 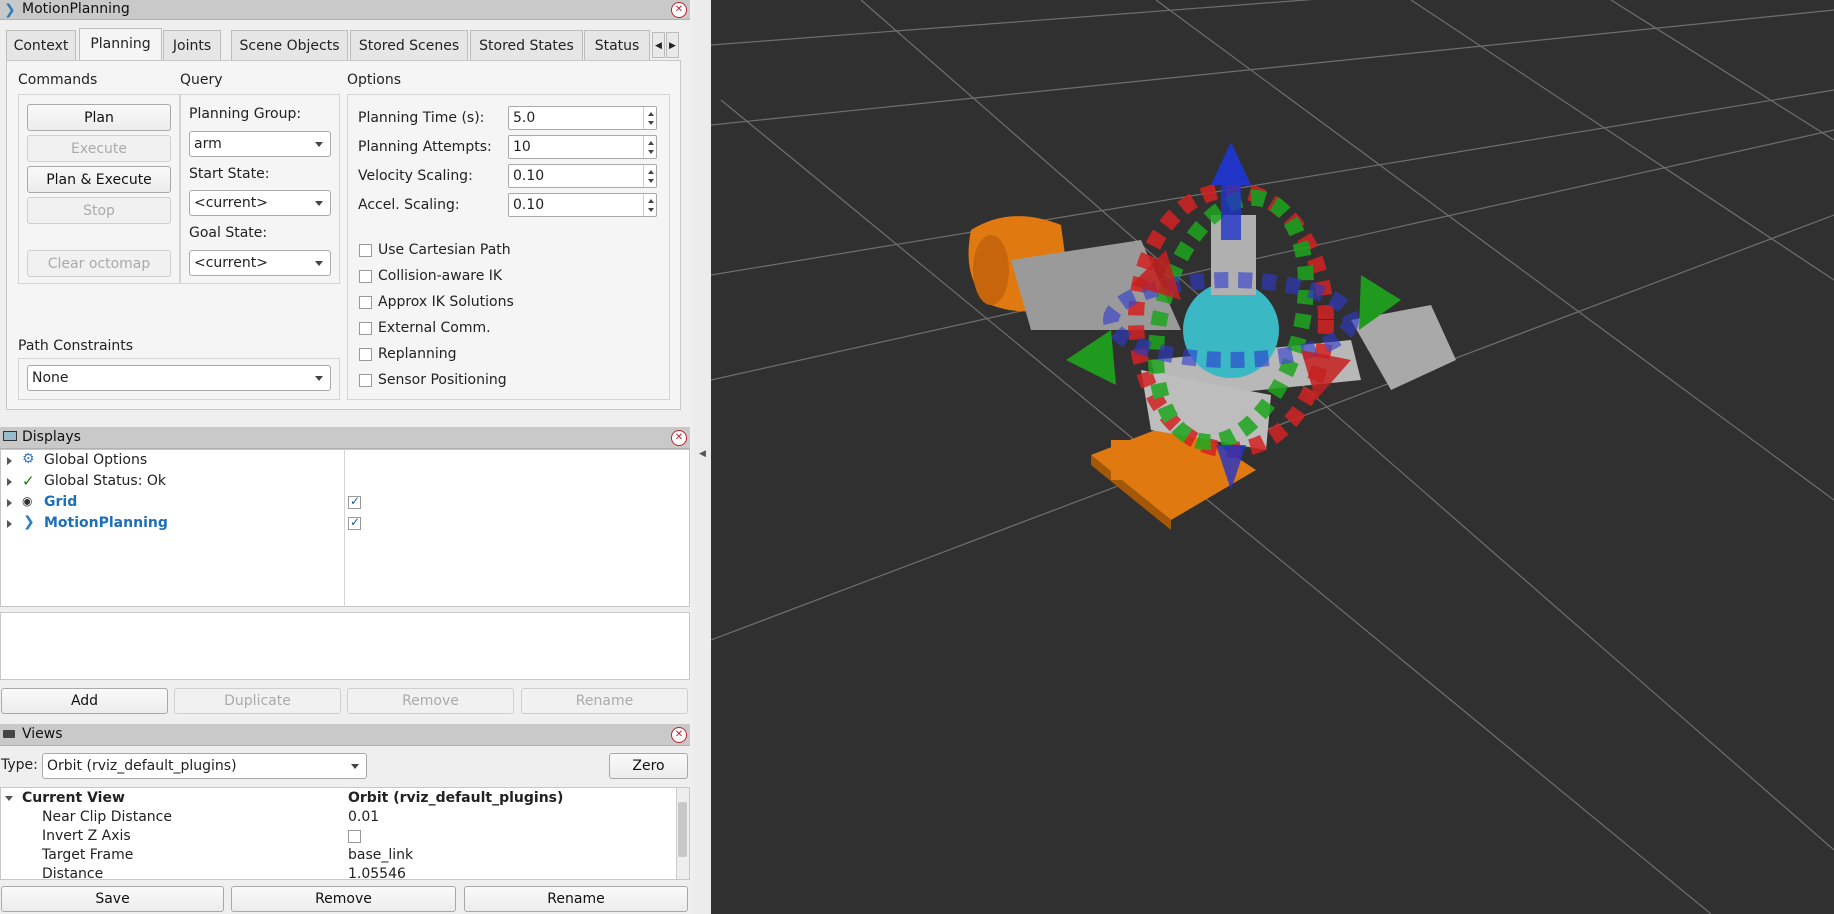 What do you see at coordinates (88, 855) in the screenshot?
I see `target-frame-label: Target Frame` at bounding box center [88, 855].